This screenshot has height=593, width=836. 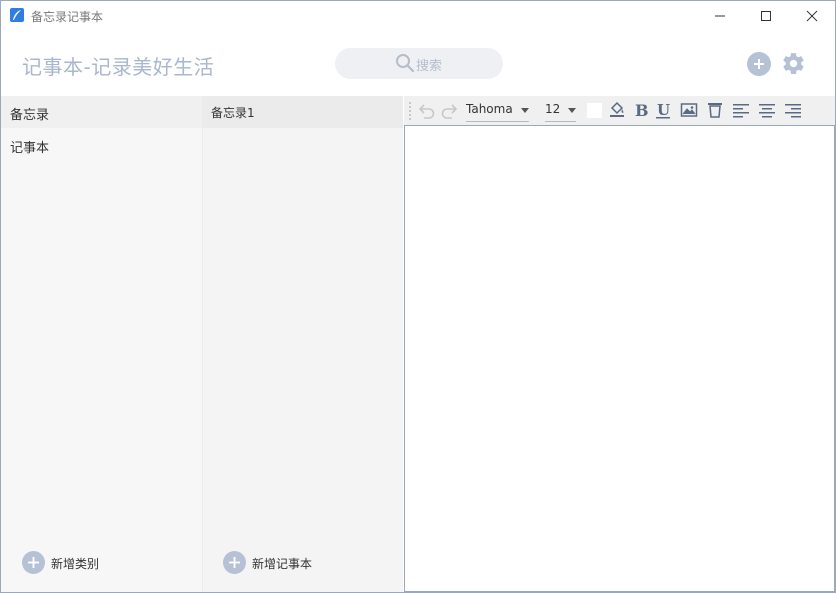 What do you see at coordinates (553, 109) in the screenshot?
I see `font-size-value: 12` at bounding box center [553, 109].